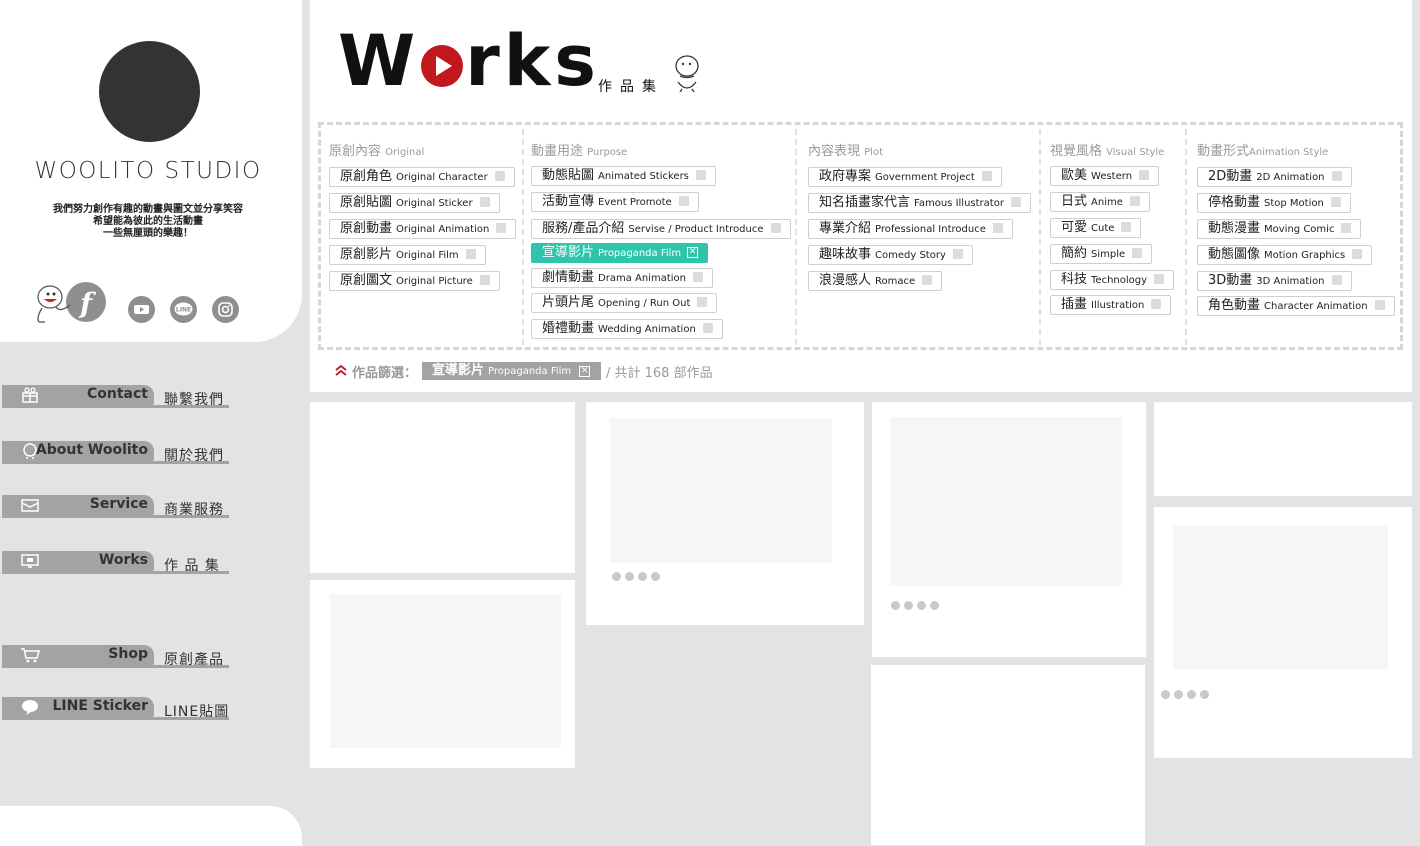 This screenshot has width=1420, height=846. Describe the element at coordinates (120, 710) in the screenshot. I see `nav-line-sticker: LINE Sticker LINE貼圖` at that location.